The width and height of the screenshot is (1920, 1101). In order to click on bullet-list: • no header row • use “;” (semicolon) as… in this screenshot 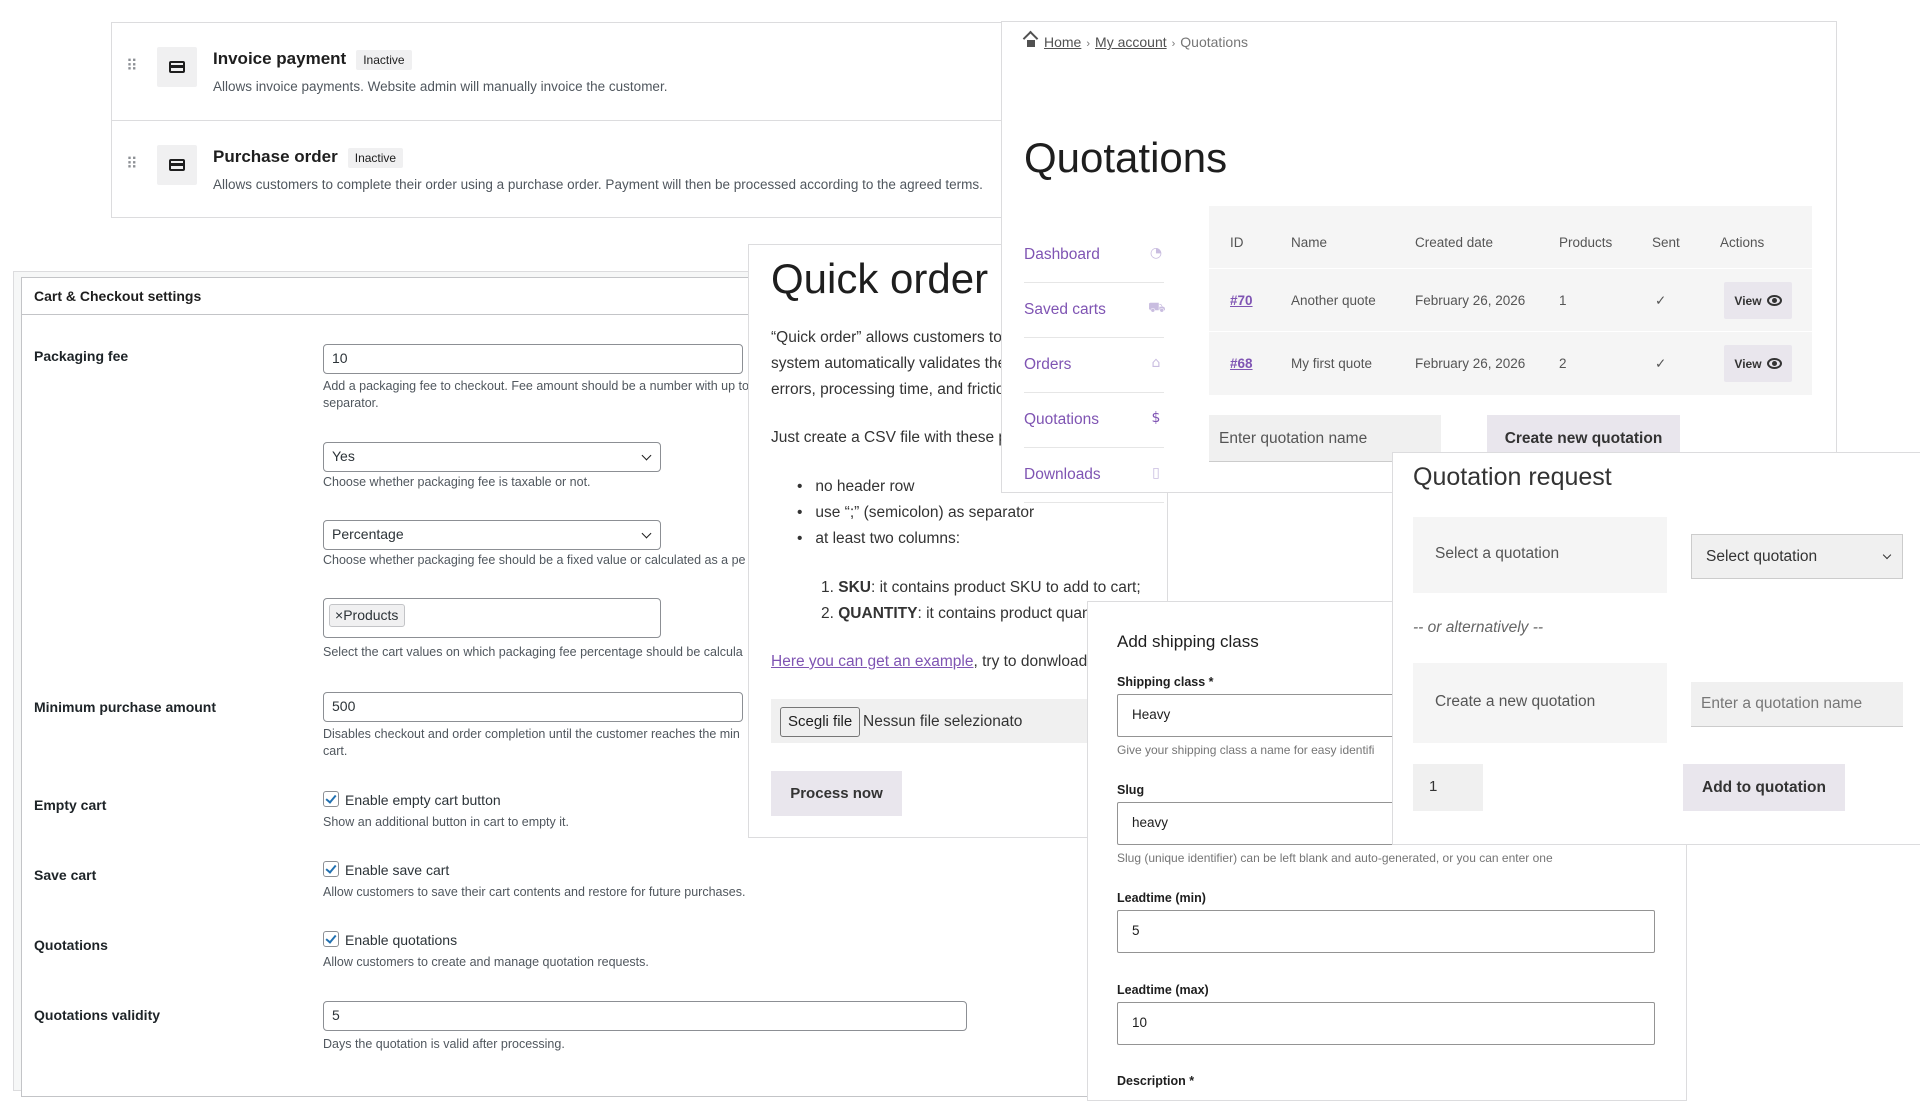, I will do `click(915, 513)`.